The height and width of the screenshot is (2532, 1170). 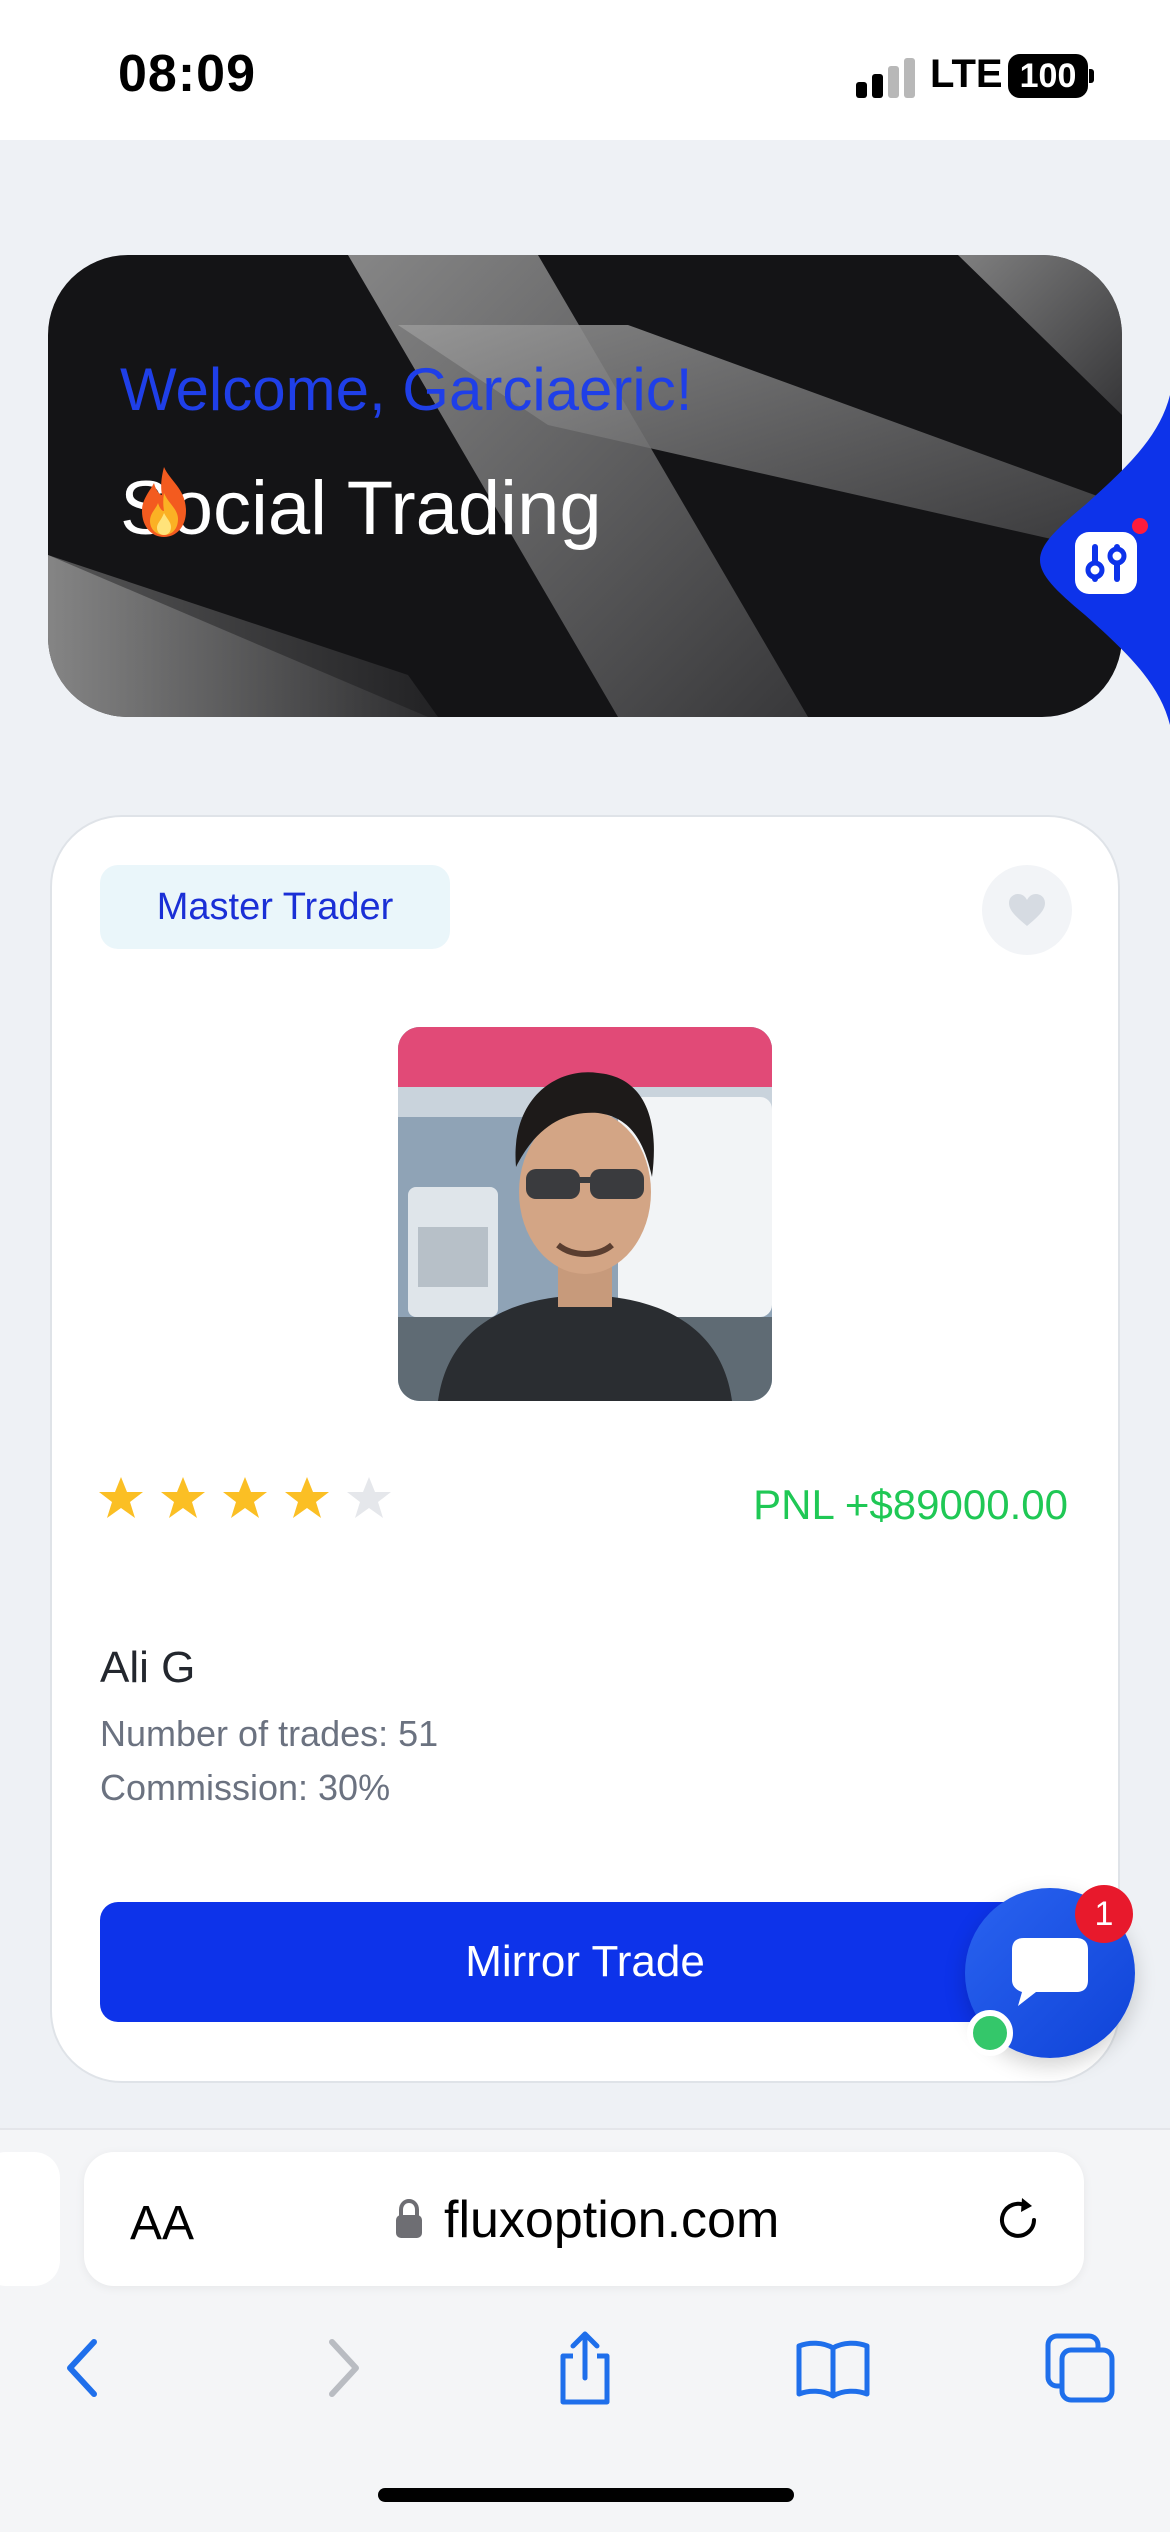 What do you see at coordinates (409, 2218) in the screenshot?
I see `lock-icon` at bounding box center [409, 2218].